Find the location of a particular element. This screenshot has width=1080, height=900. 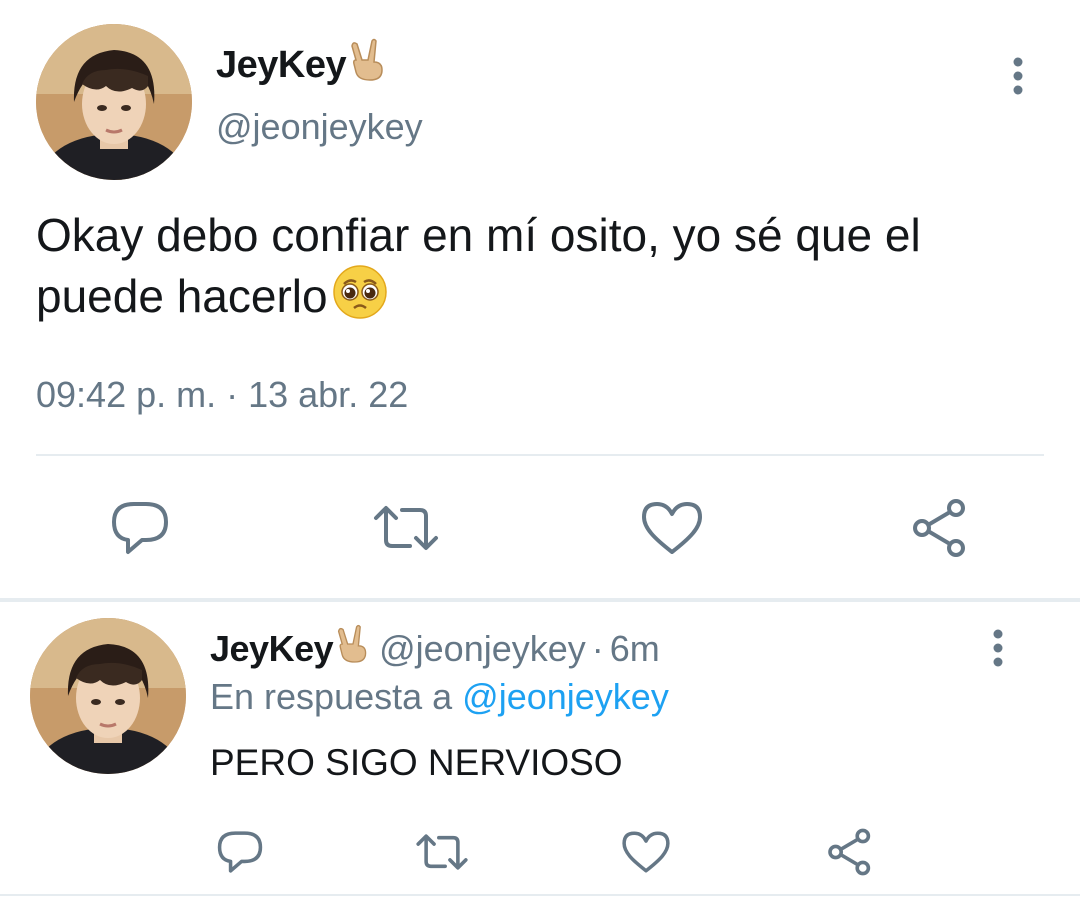

in-reply-to-label: En respuesta a is located at coordinates (331, 696).